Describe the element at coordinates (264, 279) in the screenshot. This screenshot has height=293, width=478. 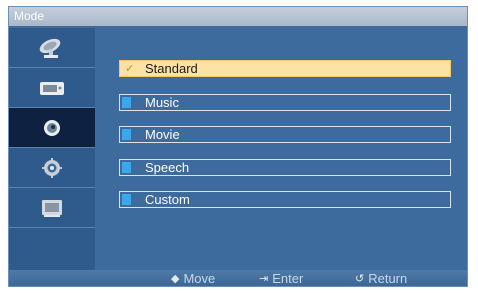
I see `enter-icon: ⇥` at that location.